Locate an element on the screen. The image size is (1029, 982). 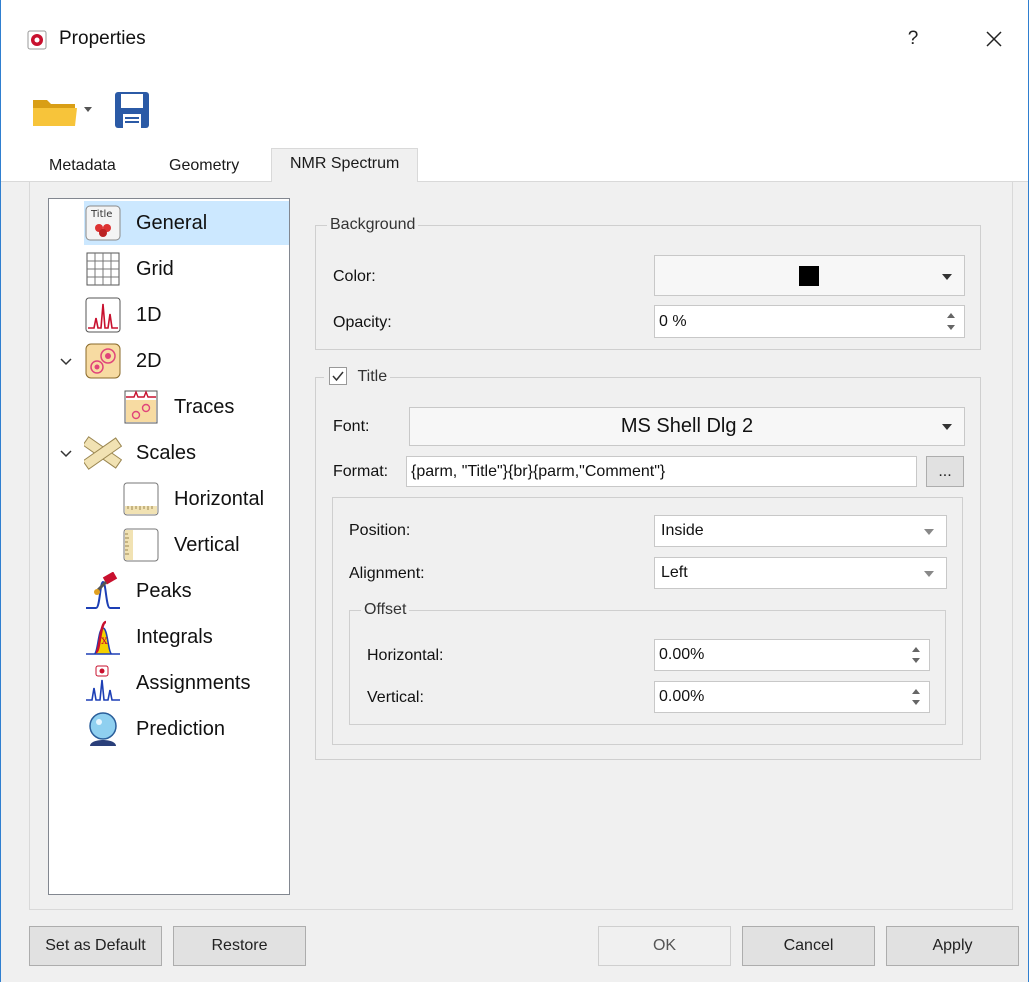
font-value: MS Shell Dlg 2 is located at coordinates (687, 426).